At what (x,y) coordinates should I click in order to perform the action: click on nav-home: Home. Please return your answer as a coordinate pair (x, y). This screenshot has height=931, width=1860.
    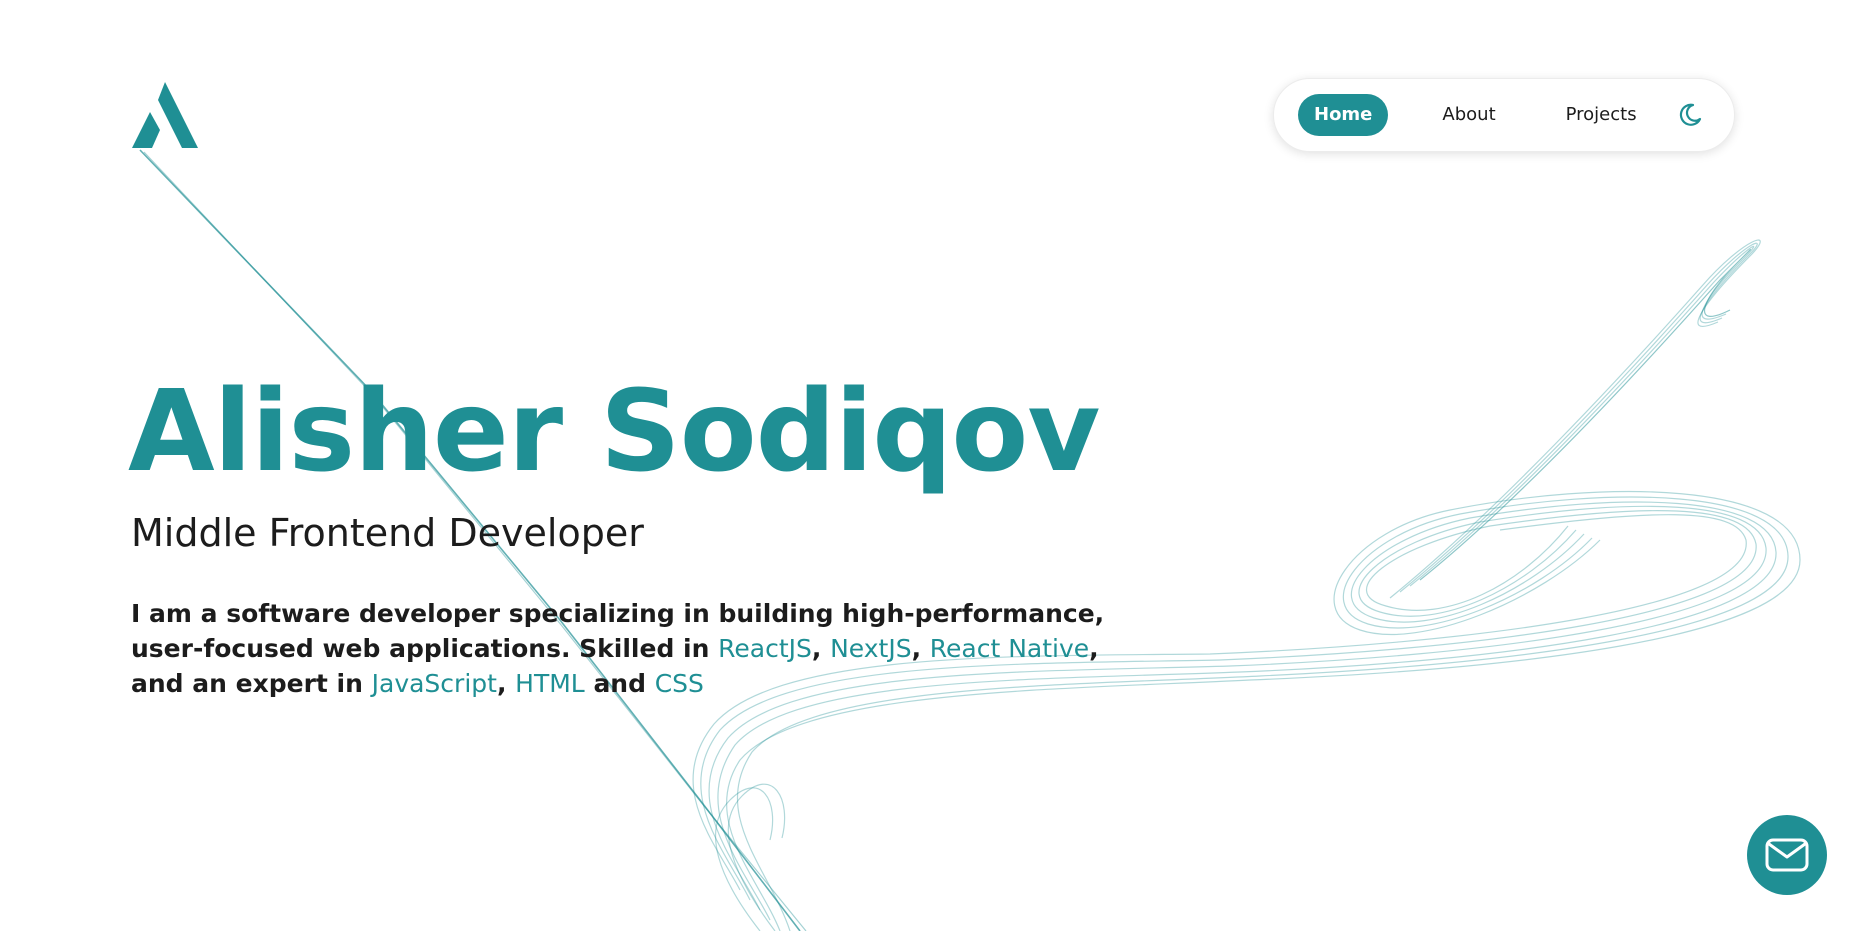
    Looking at the image, I should click on (1343, 115).